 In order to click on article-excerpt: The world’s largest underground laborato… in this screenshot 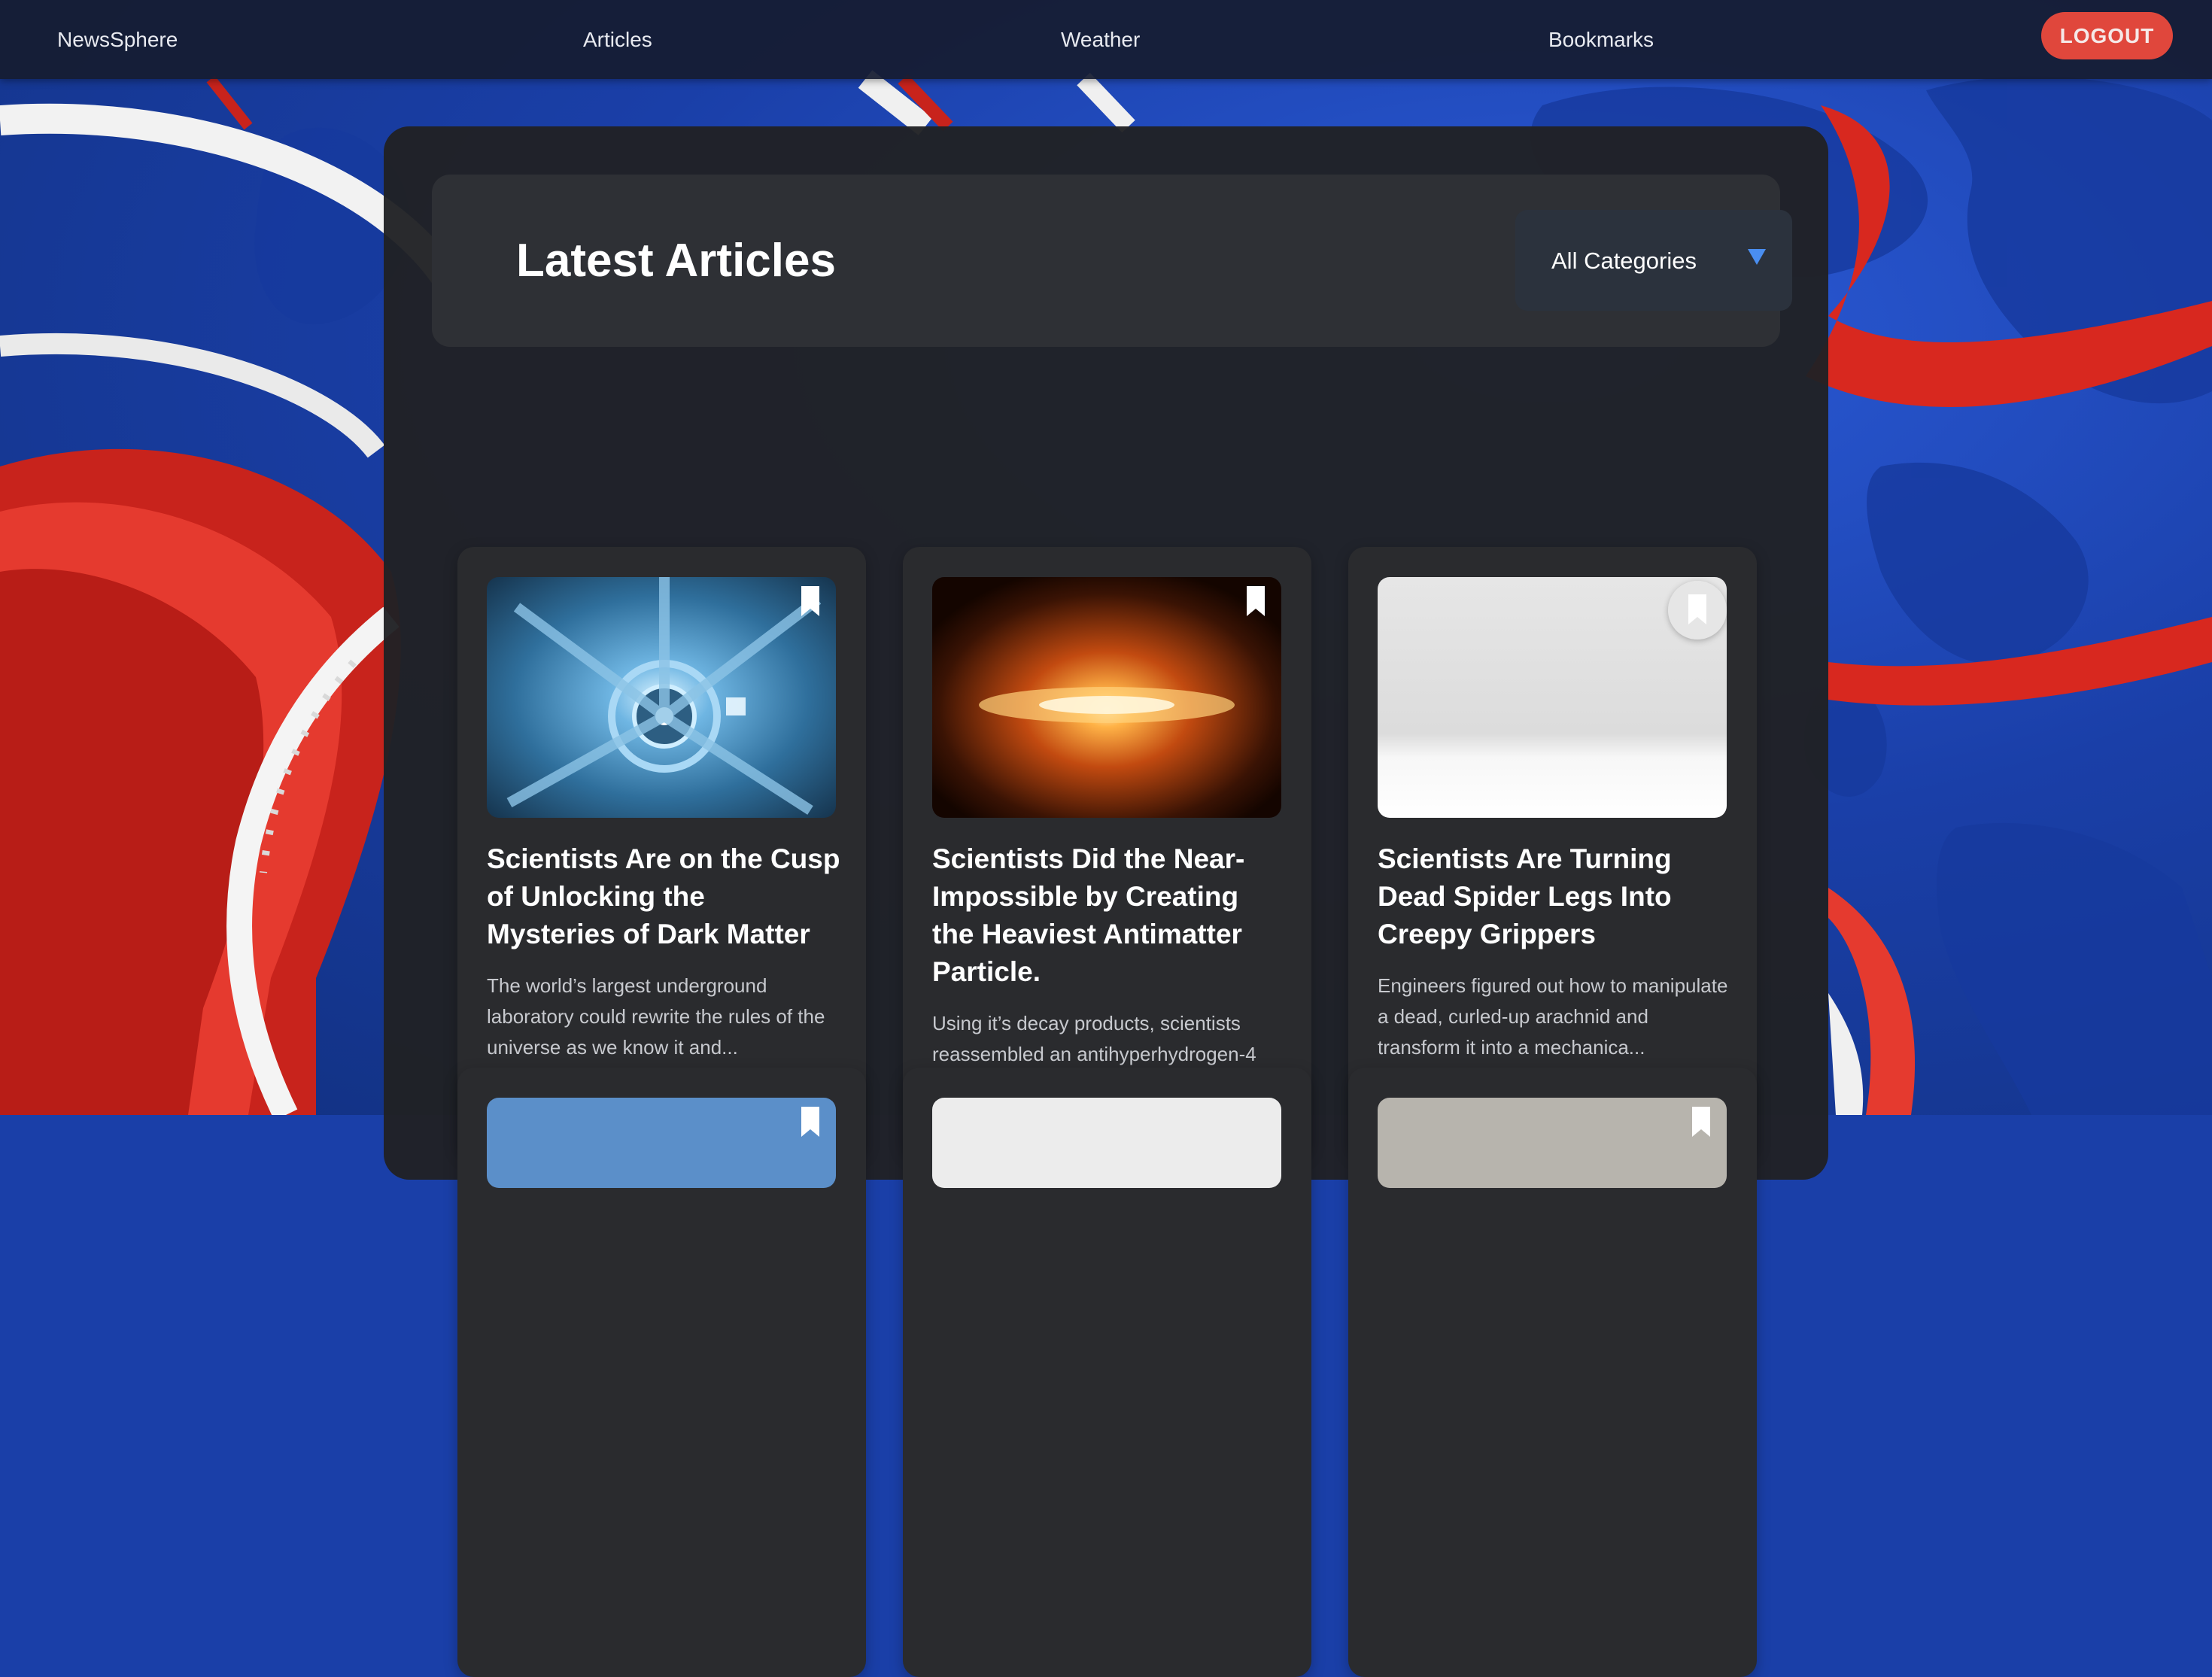, I will do `click(656, 1016)`.